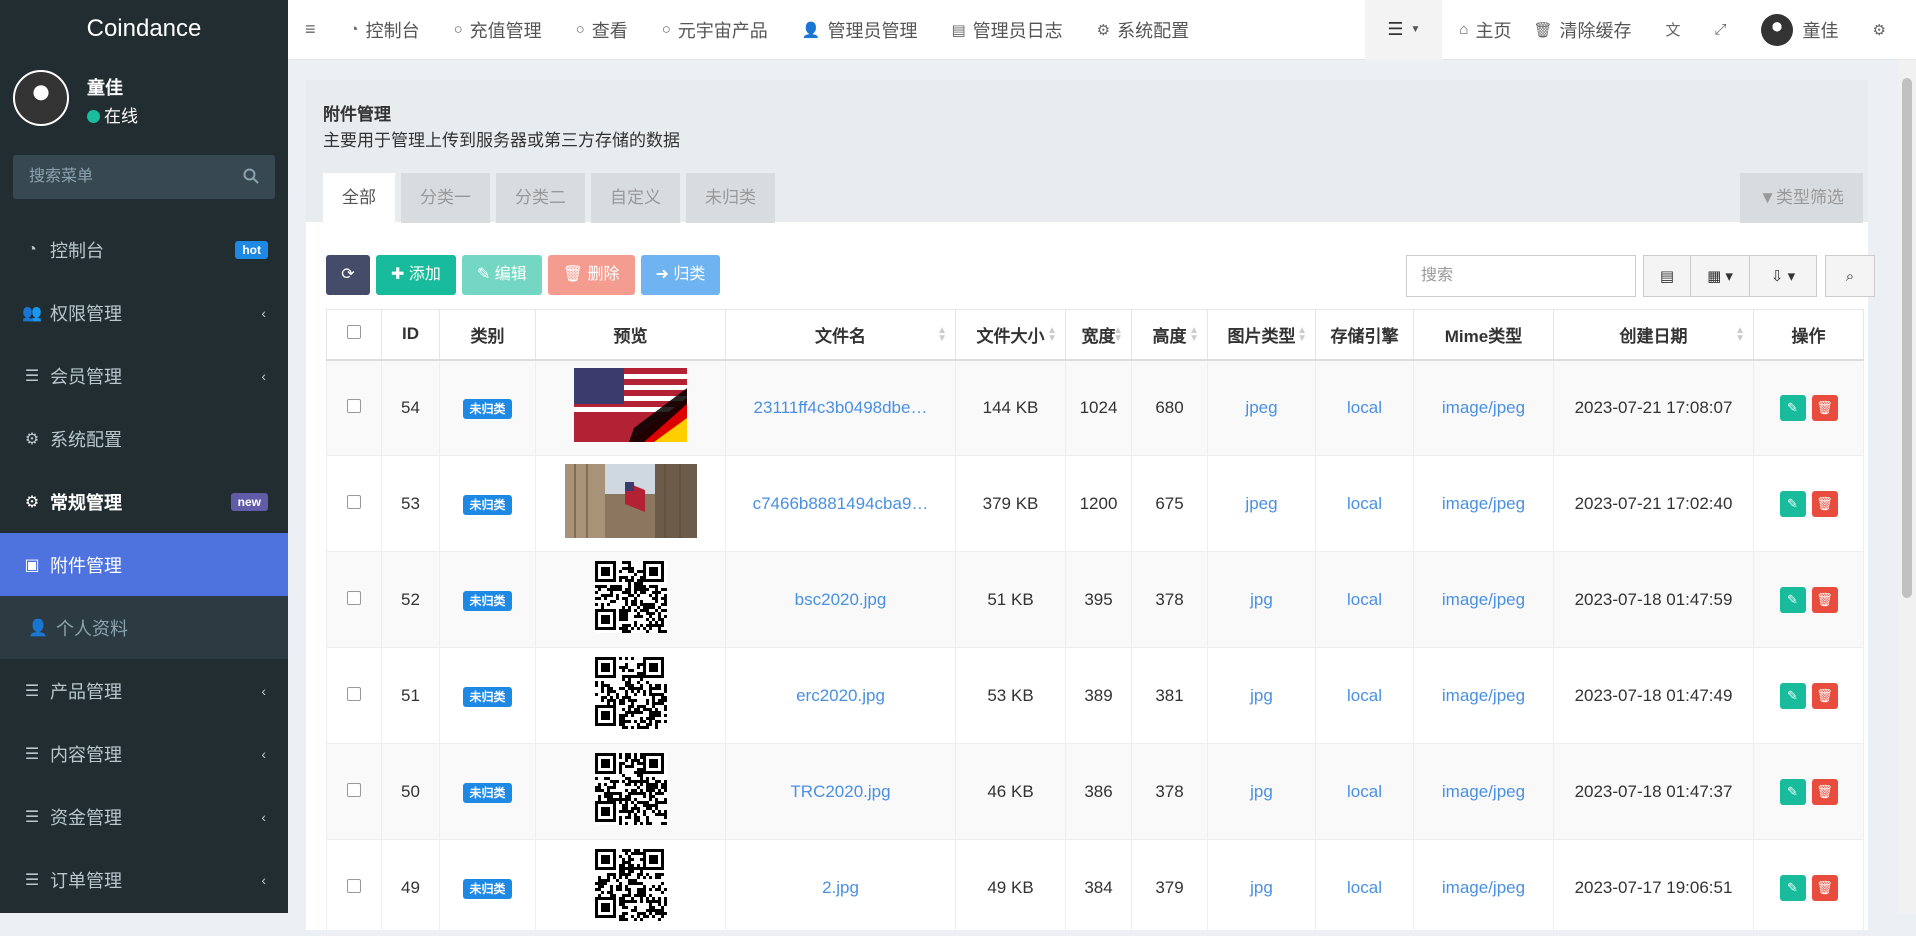 This screenshot has width=1916, height=936. What do you see at coordinates (416, 275) in the screenshot?
I see `add-button: ✚ 添加` at bounding box center [416, 275].